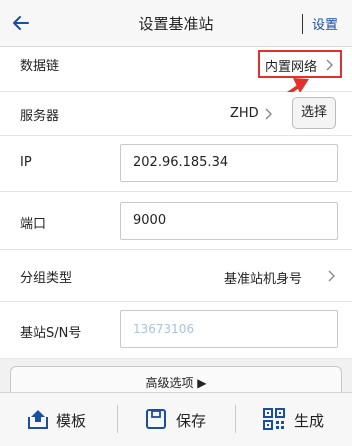 The image size is (352, 446). I want to click on group-type-value: 基准站机身号, so click(263, 279).